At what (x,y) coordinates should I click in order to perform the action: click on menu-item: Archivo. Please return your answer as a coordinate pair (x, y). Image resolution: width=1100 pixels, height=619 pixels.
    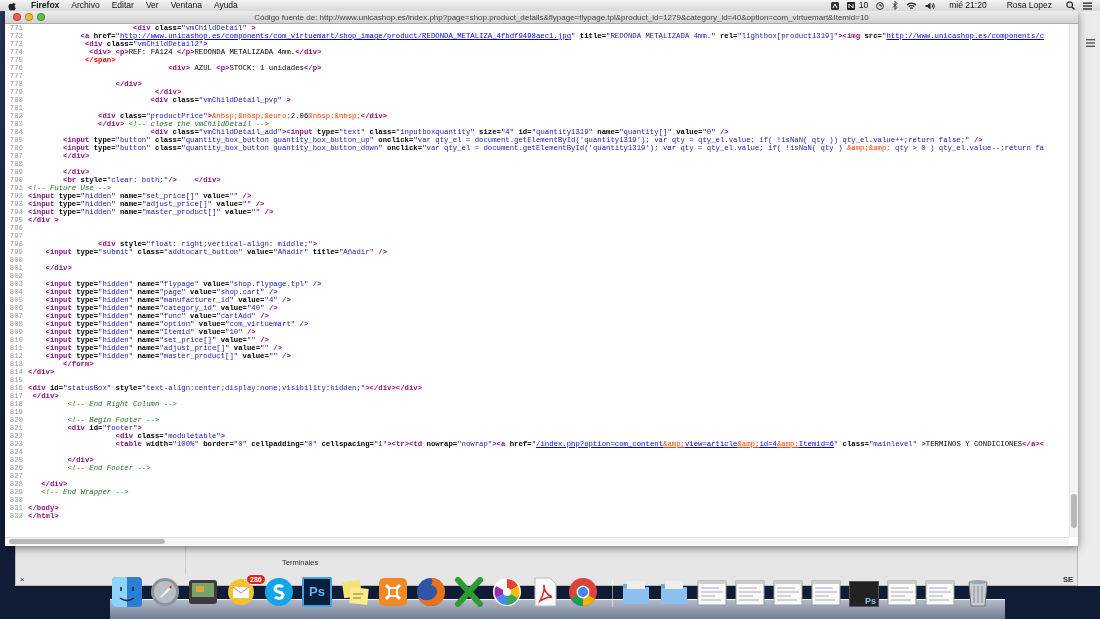
    Looking at the image, I should click on (85, 5).